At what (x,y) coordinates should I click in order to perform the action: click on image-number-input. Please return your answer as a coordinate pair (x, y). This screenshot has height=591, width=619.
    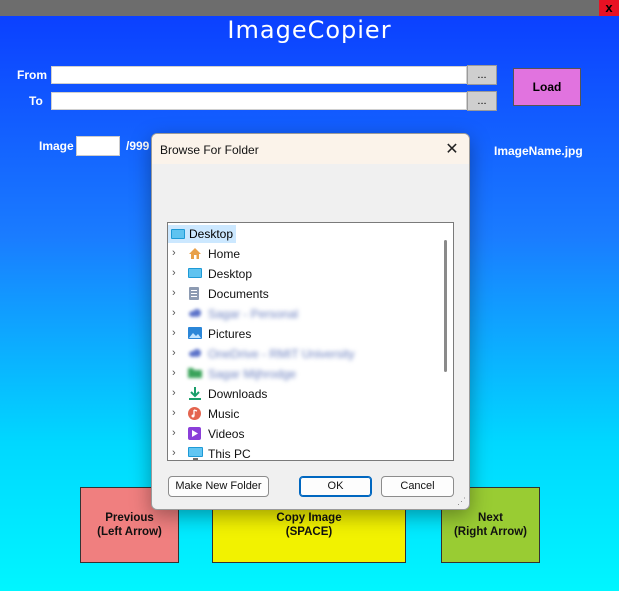
    Looking at the image, I should click on (98, 146).